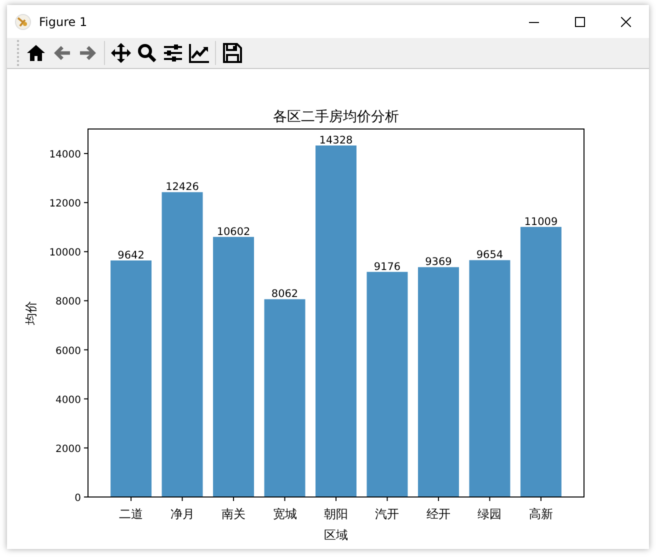  Describe the element at coordinates (336, 514) in the screenshot. I see `x-tick-label: 朝阳` at that location.